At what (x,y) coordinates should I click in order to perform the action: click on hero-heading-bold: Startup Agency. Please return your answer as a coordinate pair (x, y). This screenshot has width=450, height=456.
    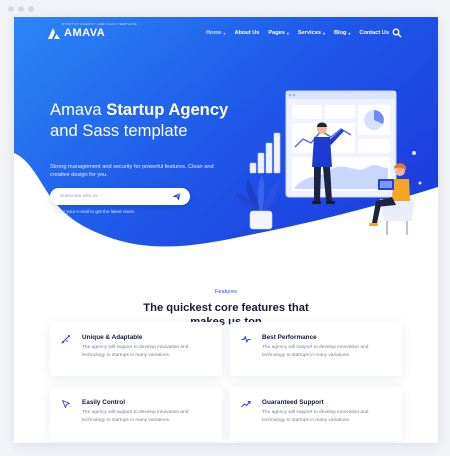
    Looking at the image, I should click on (167, 109).